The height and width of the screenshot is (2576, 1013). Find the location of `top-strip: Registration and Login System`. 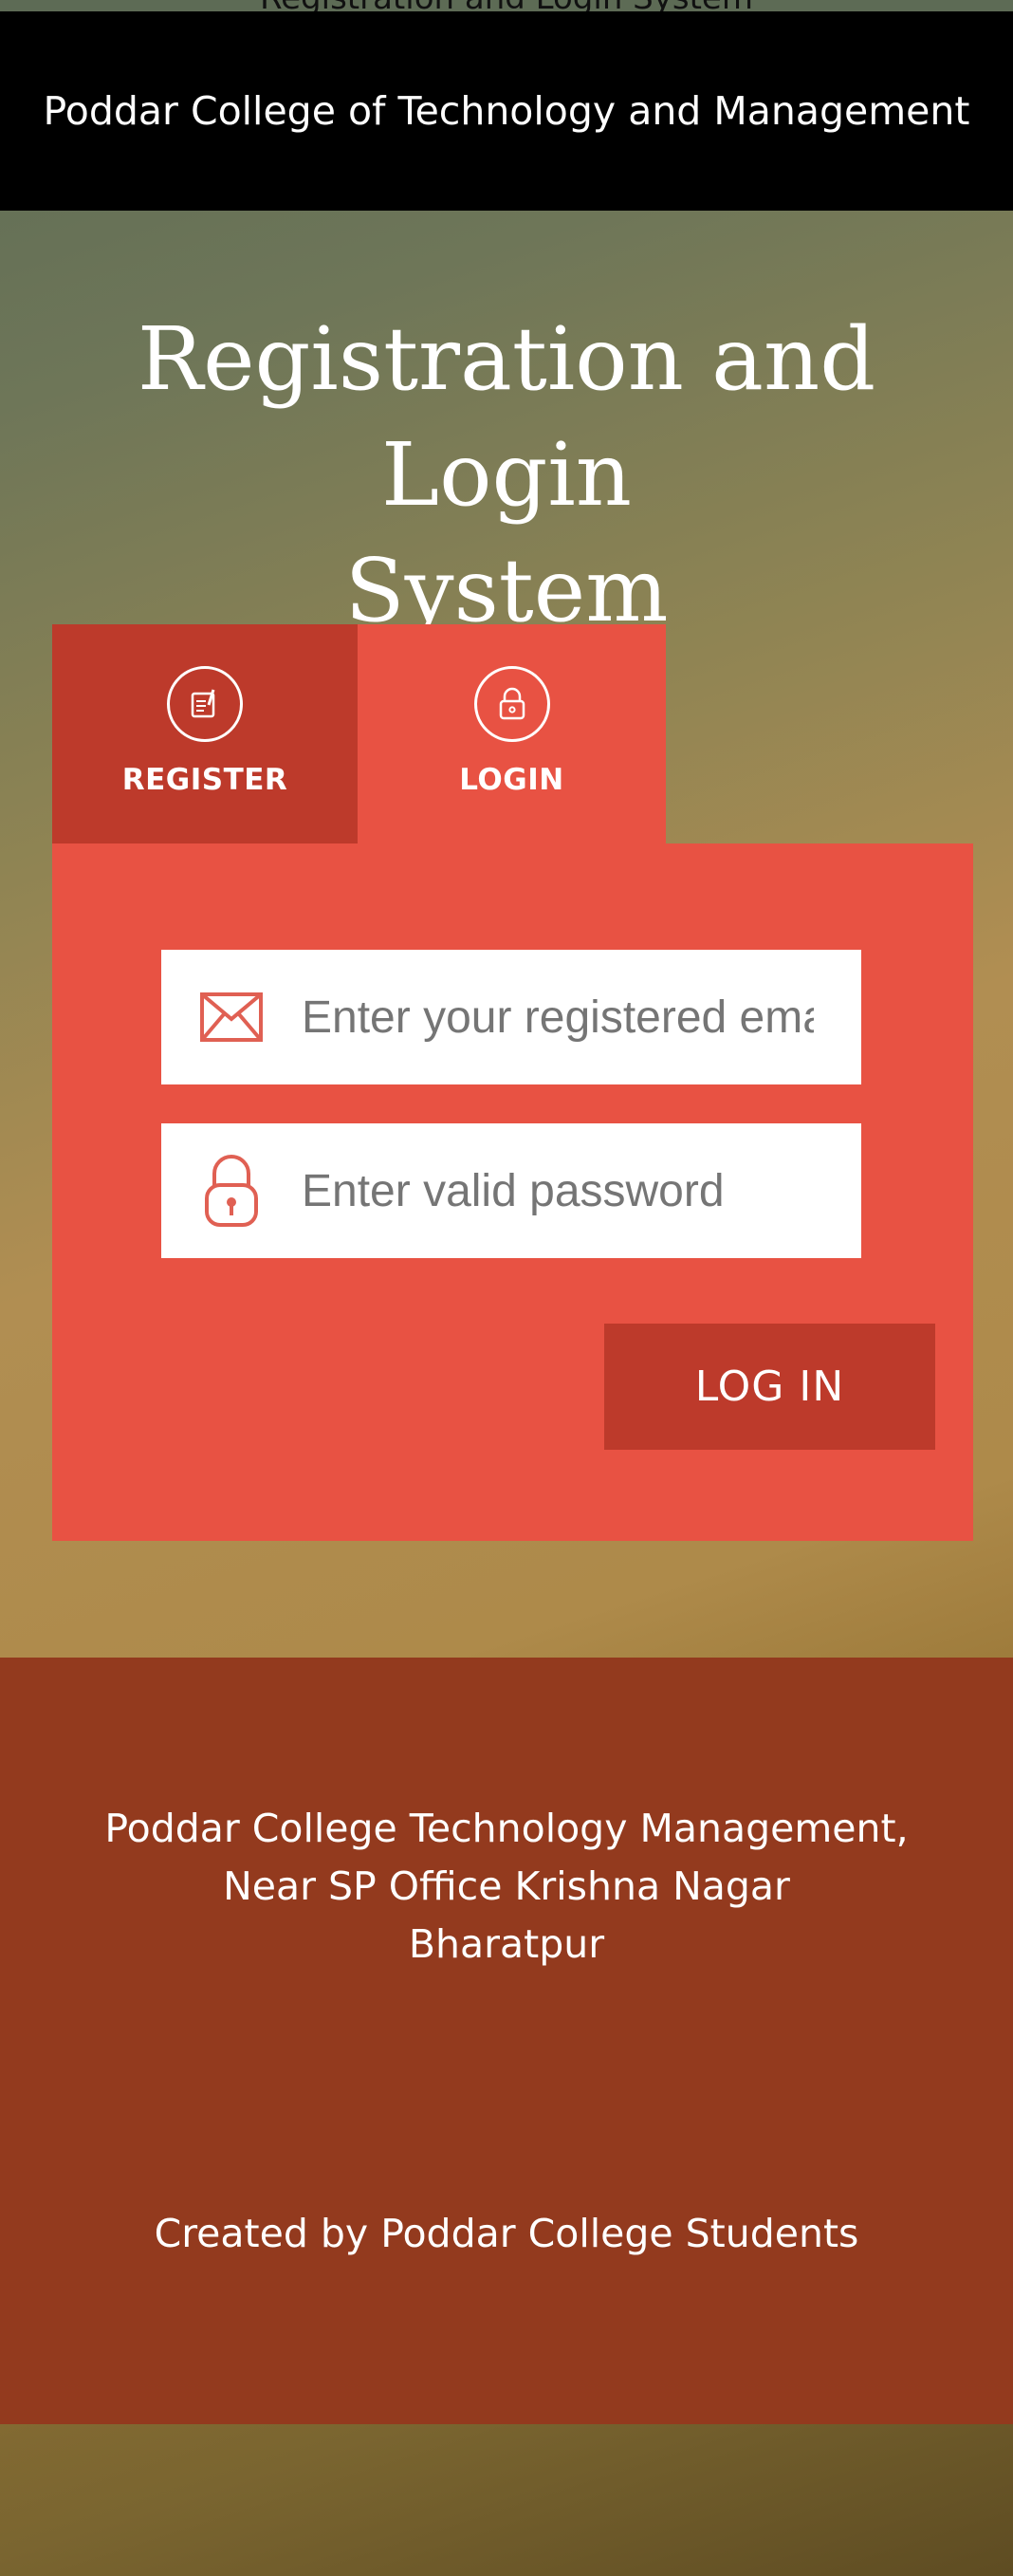

top-strip: Registration and Login System is located at coordinates (506, 5).